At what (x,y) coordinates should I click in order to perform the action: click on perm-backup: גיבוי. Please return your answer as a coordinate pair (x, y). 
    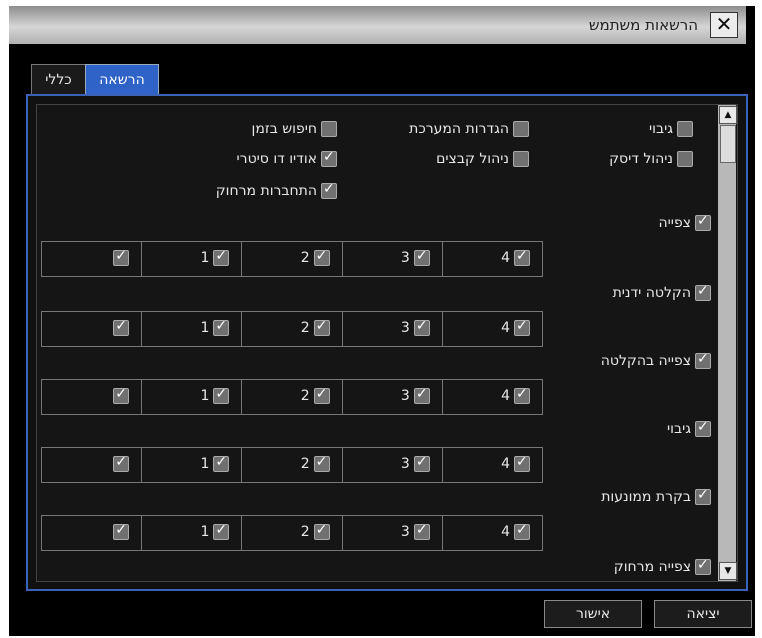
    Looking at the image, I should click on (671, 129).